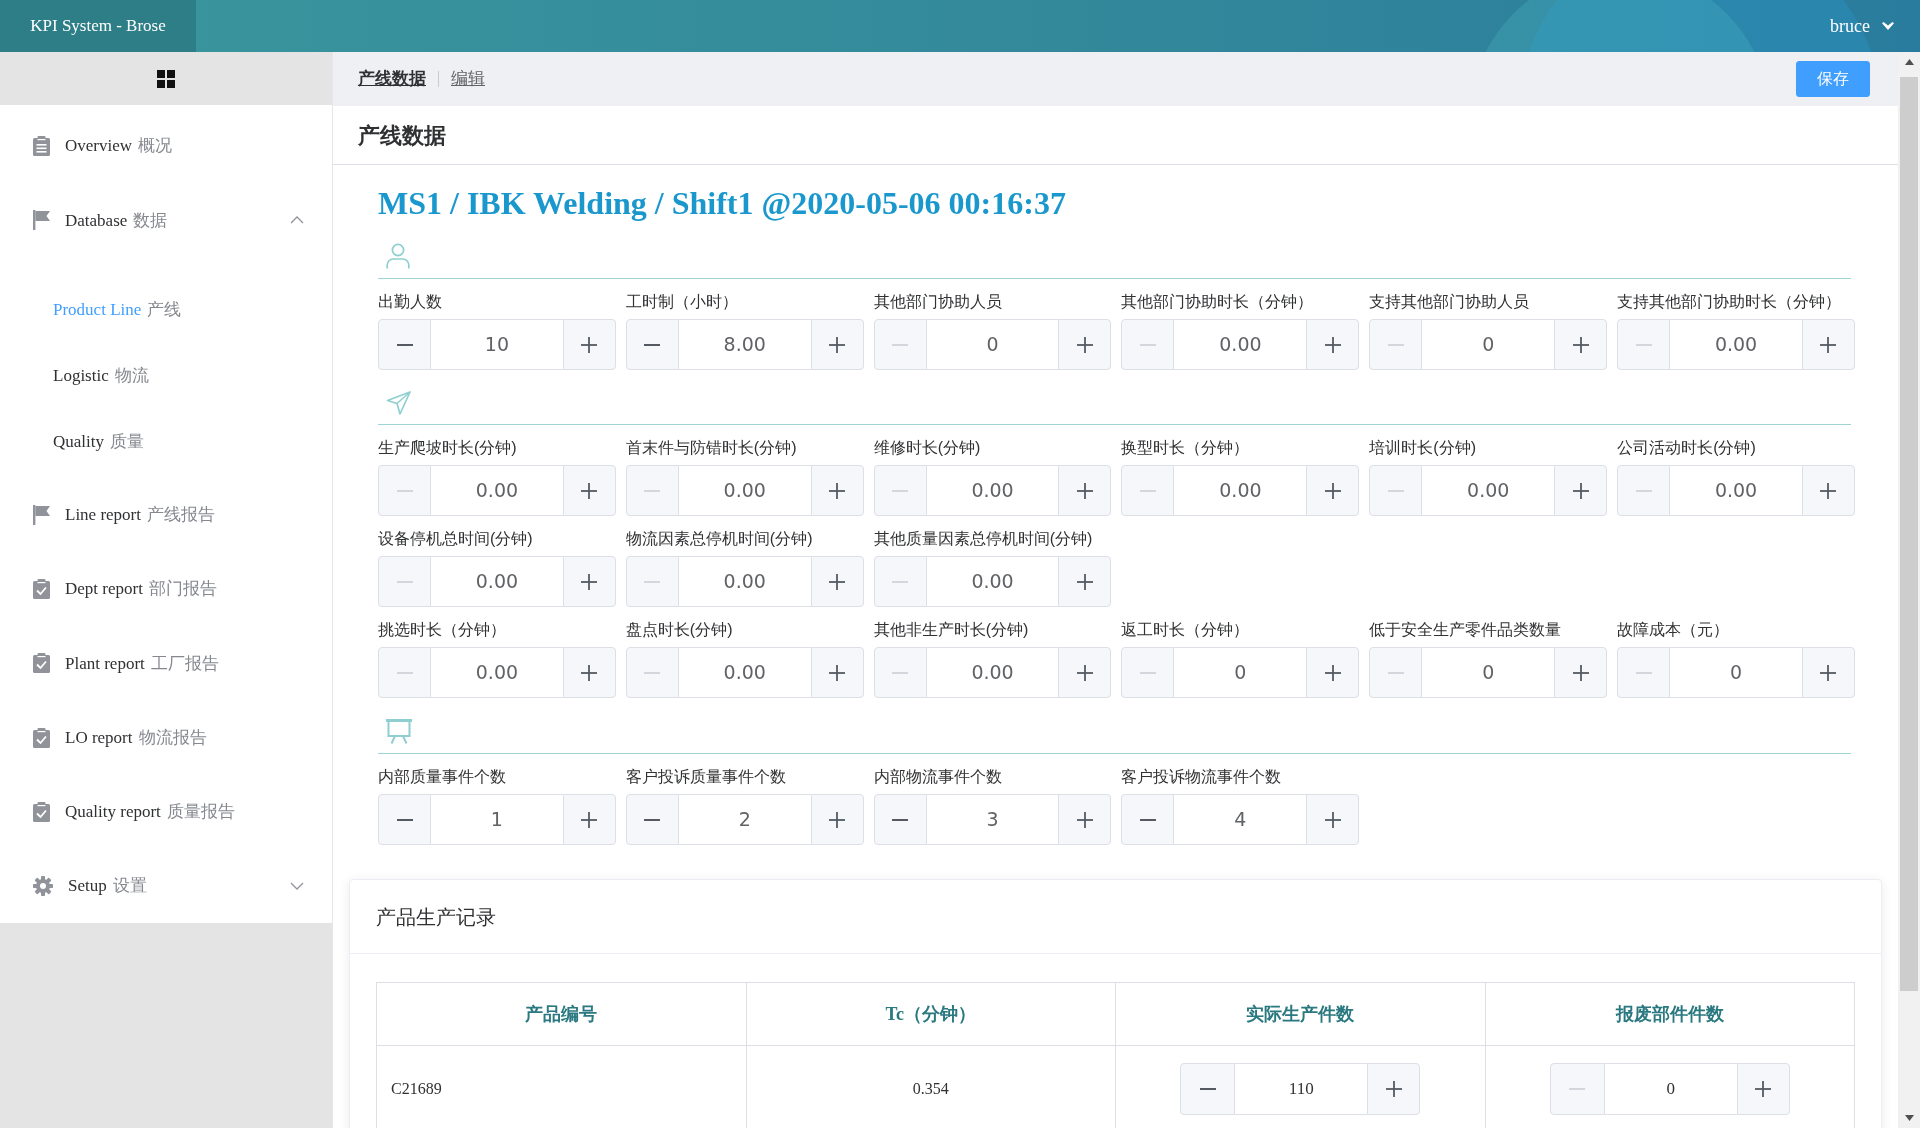 The width and height of the screenshot is (1920, 1128). Describe the element at coordinates (166, 78) in the screenshot. I see `grid-icon` at that location.